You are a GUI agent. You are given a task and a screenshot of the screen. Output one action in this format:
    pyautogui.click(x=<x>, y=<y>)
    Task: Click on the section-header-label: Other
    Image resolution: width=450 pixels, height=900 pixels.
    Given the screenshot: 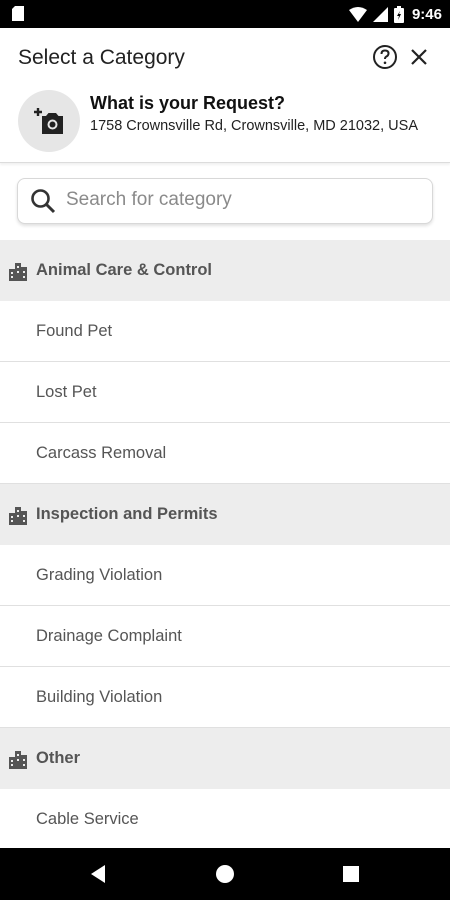 What is the action you would take?
    pyautogui.click(x=58, y=758)
    